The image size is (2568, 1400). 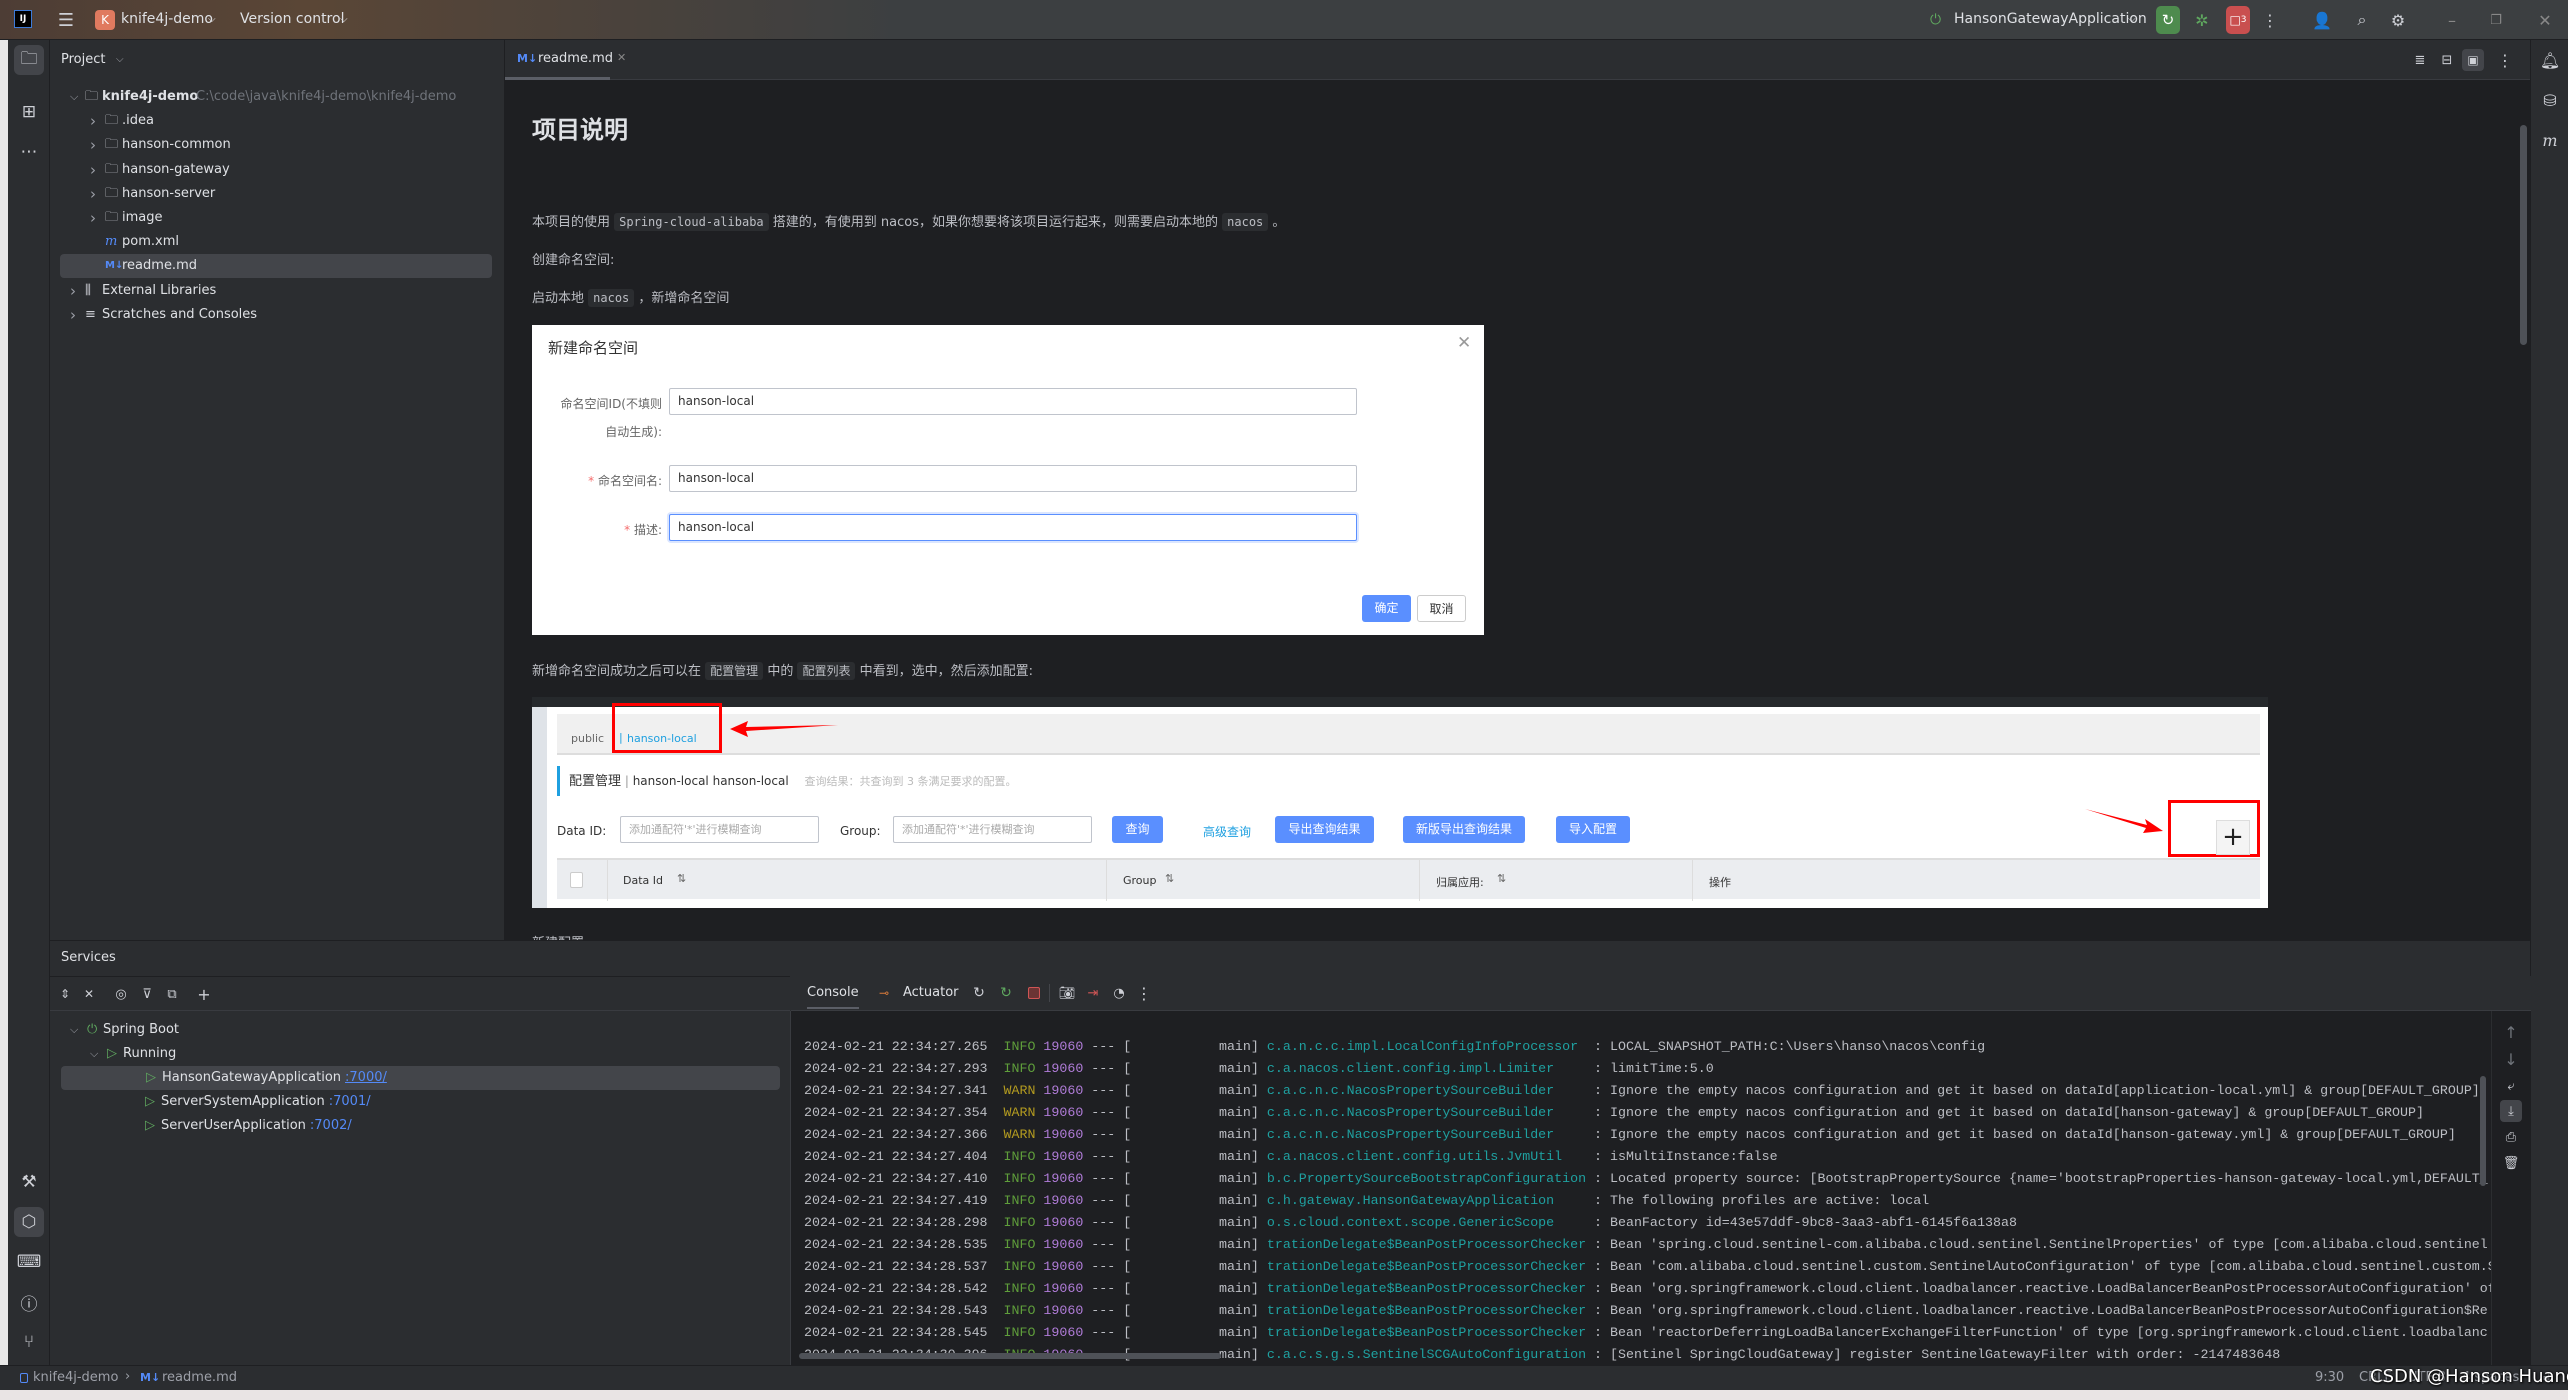 What do you see at coordinates (65, 994) in the screenshot?
I see `expand-all-icon: ⇕` at bounding box center [65, 994].